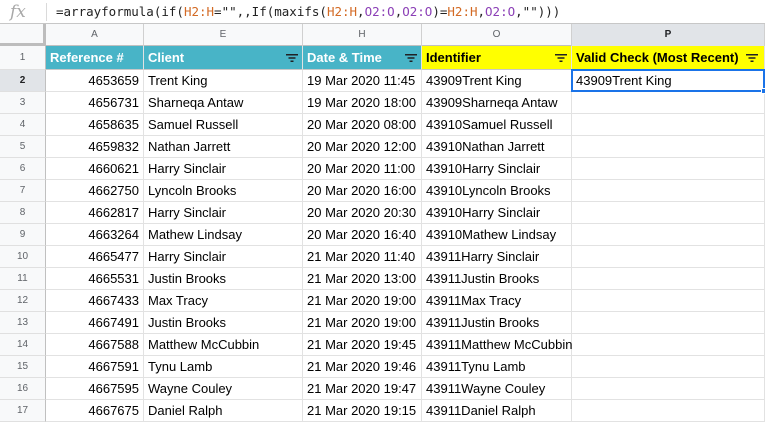 This screenshot has width=765, height=432. Describe the element at coordinates (23, 213) in the screenshot. I see `row-header: 8` at that location.